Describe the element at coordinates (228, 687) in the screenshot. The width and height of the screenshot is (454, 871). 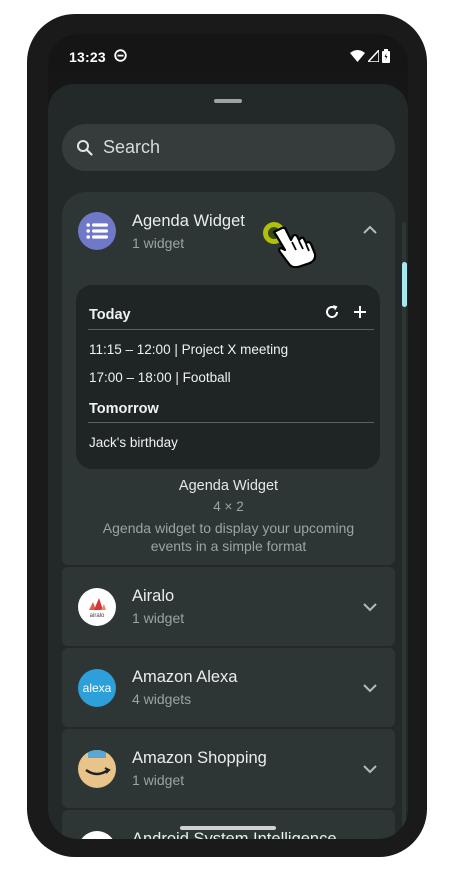
I see `app-row-amazon-alexa: alexa Amazon Alexa 4 widgets` at that location.